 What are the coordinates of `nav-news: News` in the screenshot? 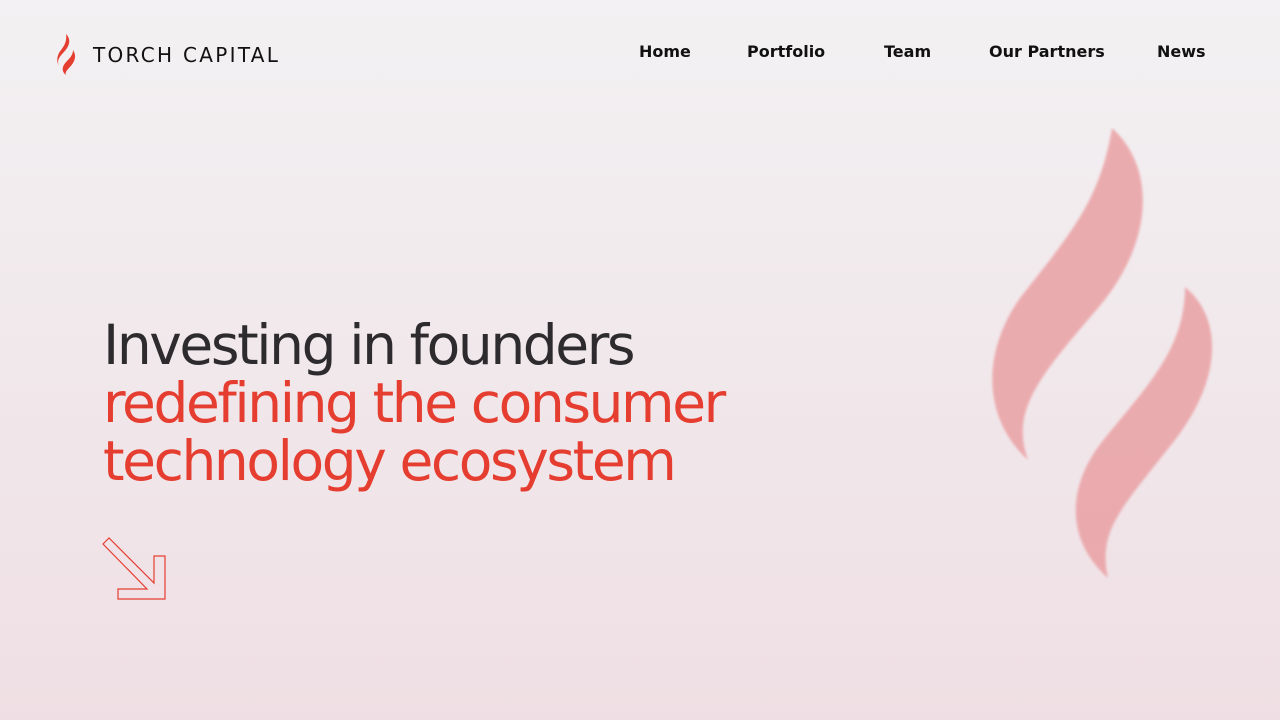 It's located at (1181, 52).